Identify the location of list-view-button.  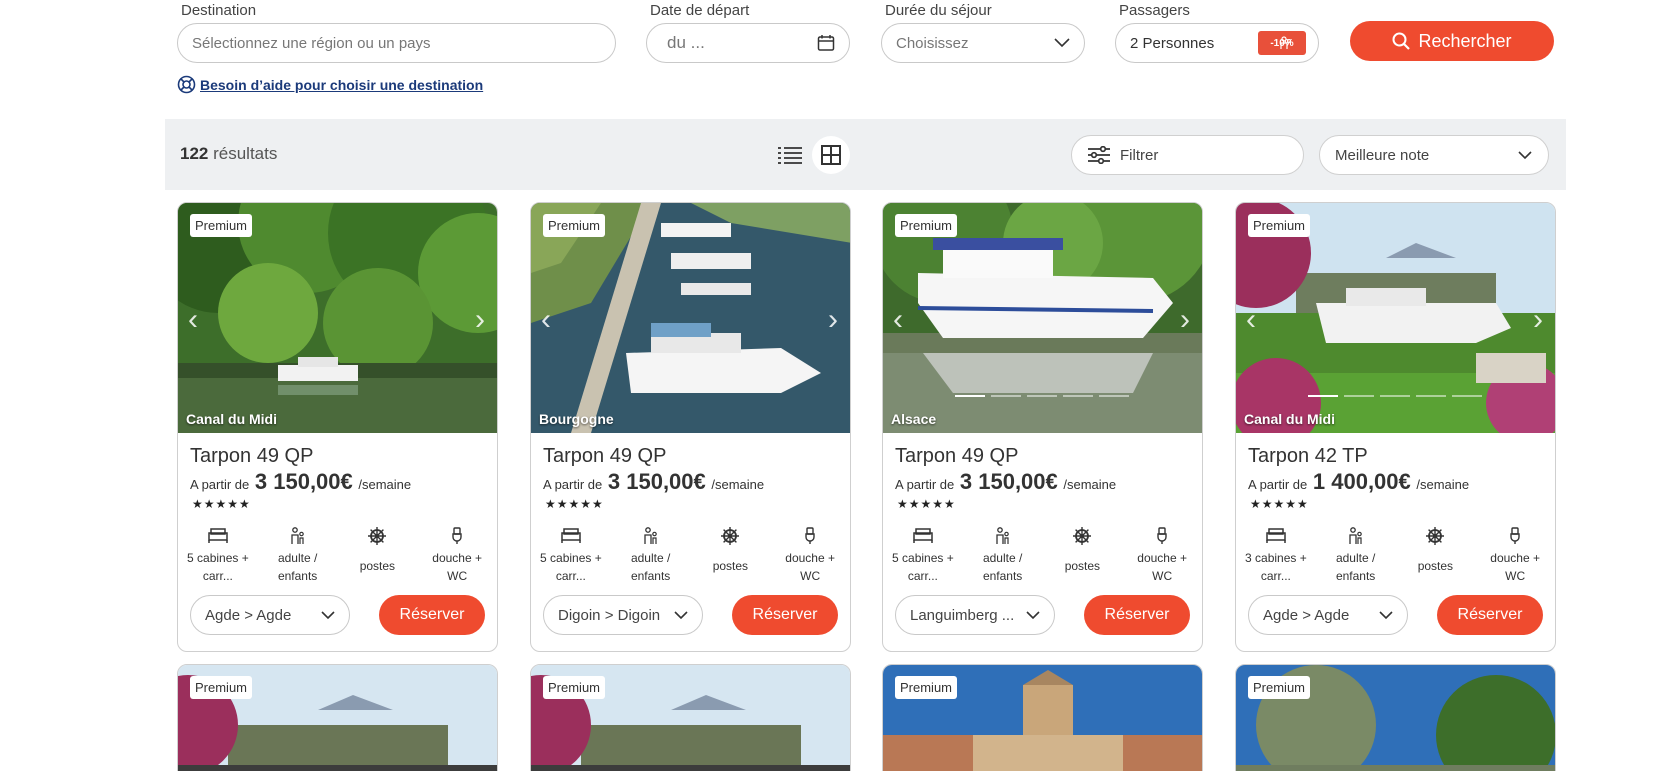
(790, 155).